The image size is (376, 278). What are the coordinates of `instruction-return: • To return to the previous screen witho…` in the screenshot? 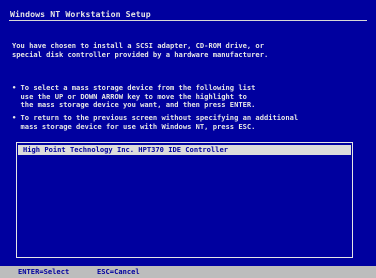 It's located at (155, 122).